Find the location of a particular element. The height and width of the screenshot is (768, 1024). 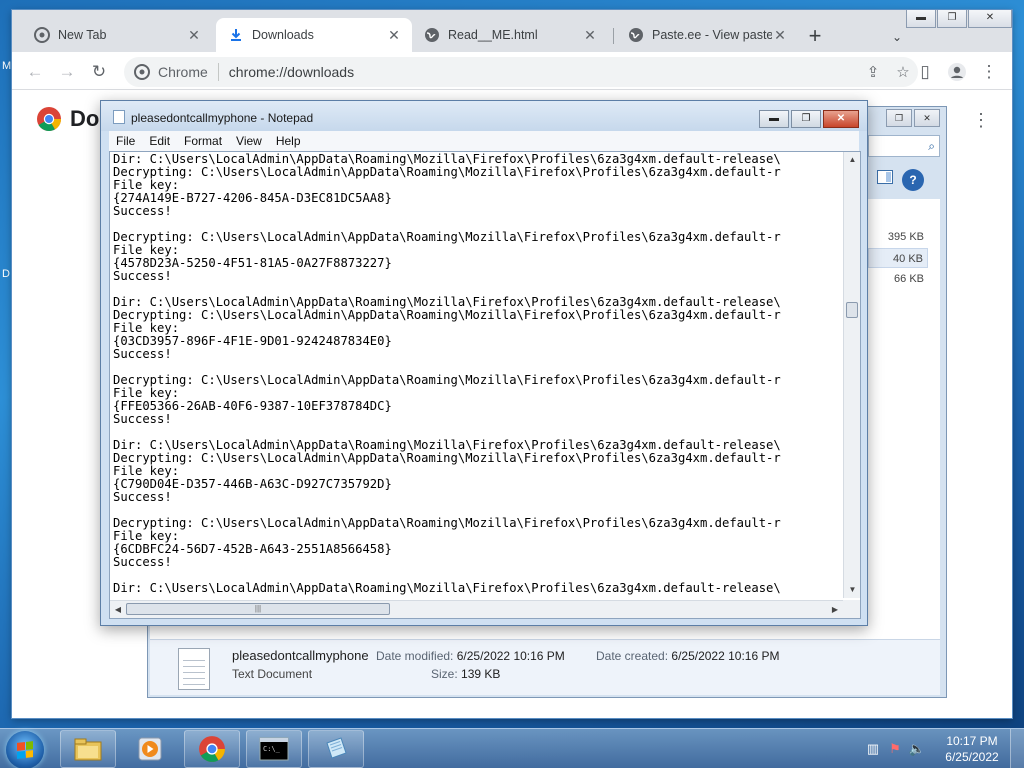

taskbar-media-player is located at coordinates (150, 749).